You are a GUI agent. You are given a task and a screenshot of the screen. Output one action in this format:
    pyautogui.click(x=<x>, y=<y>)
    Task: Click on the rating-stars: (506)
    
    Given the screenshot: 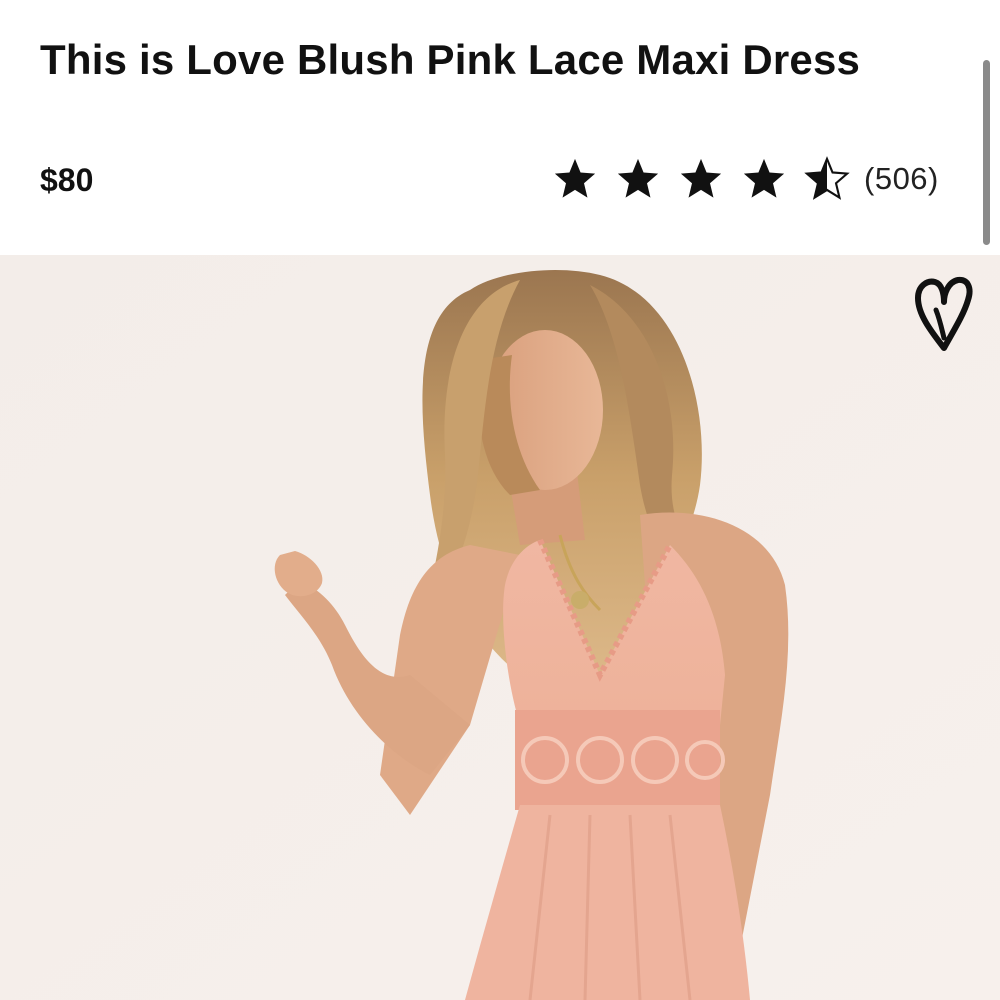 What is the action you would take?
    pyautogui.click(x=745, y=179)
    